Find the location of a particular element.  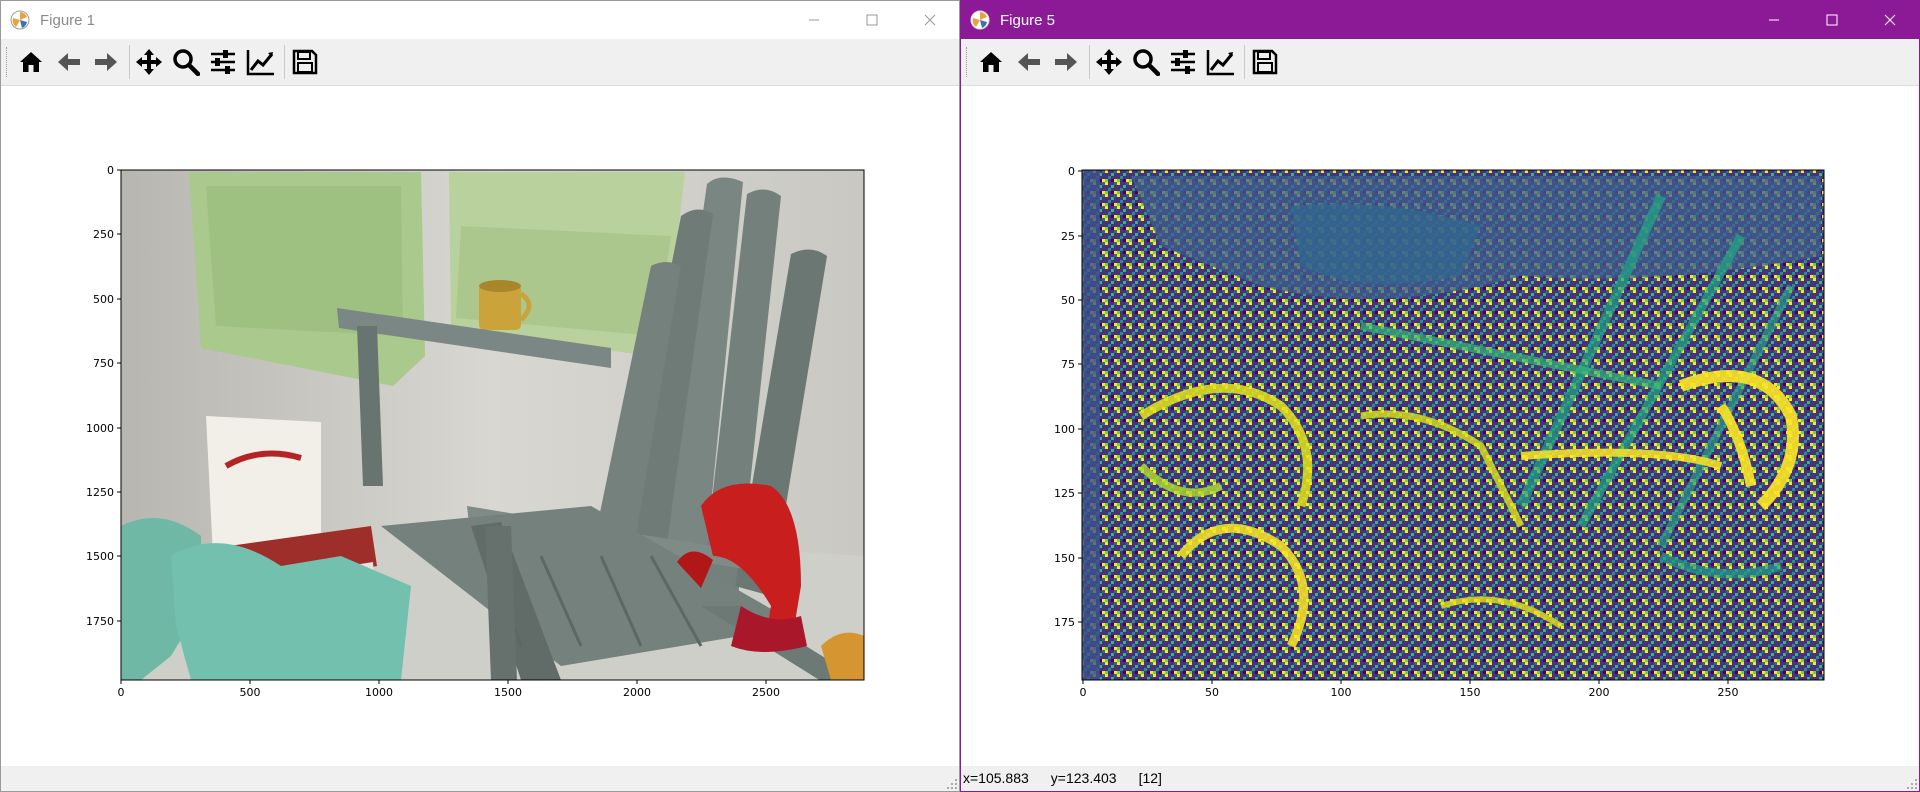

cursor-x: x=105.883 is located at coordinates (996, 778).